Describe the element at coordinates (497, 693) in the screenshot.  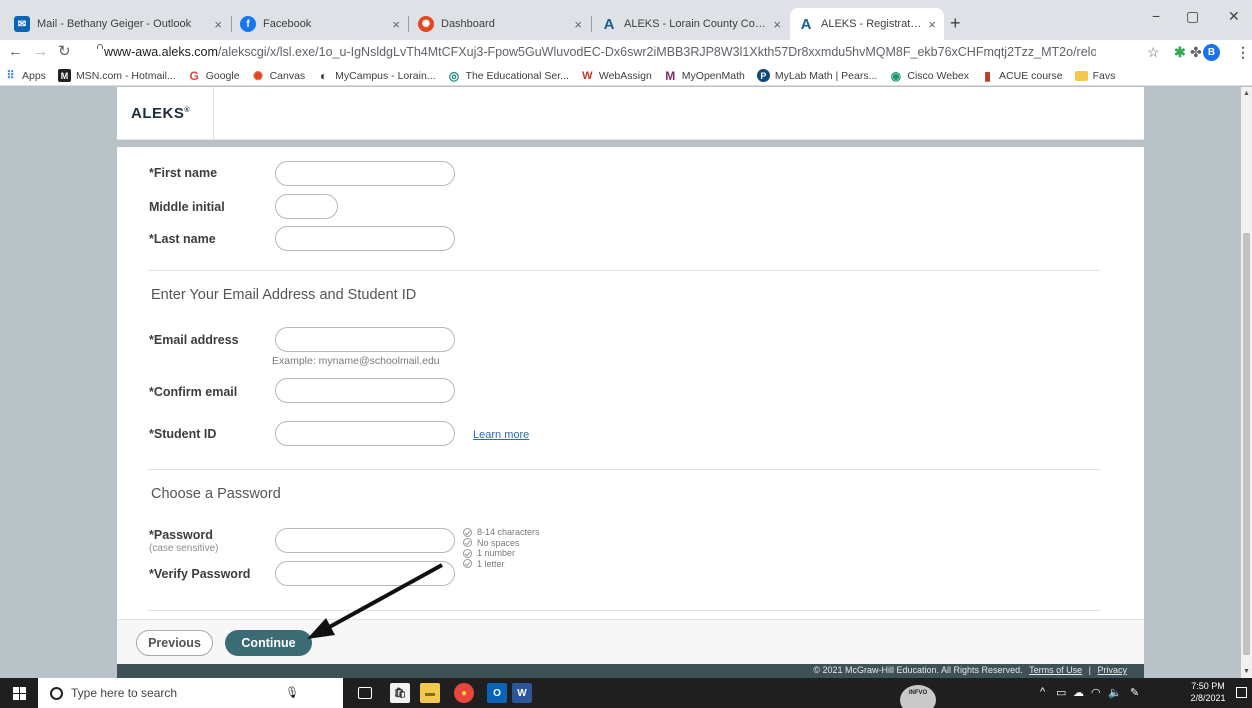
I see `outlook-app-icon: O` at that location.